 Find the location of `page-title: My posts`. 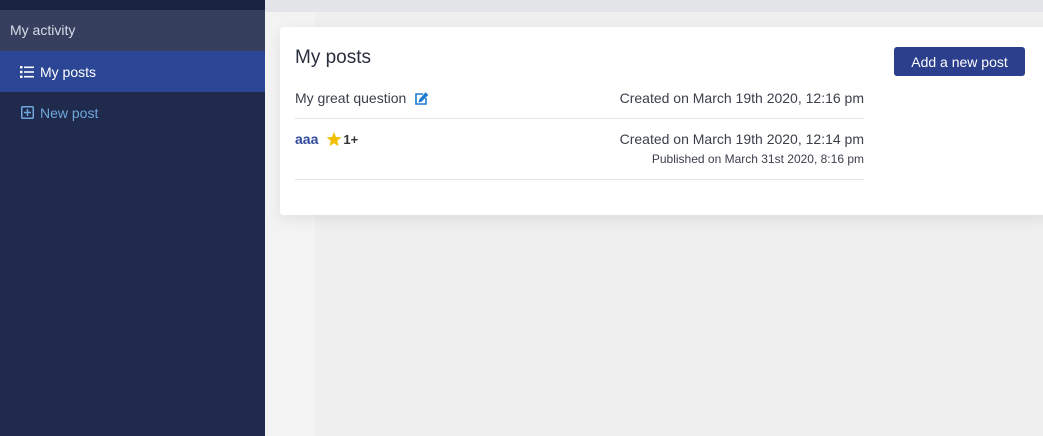

page-title: My posts is located at coordinates (333, 57).